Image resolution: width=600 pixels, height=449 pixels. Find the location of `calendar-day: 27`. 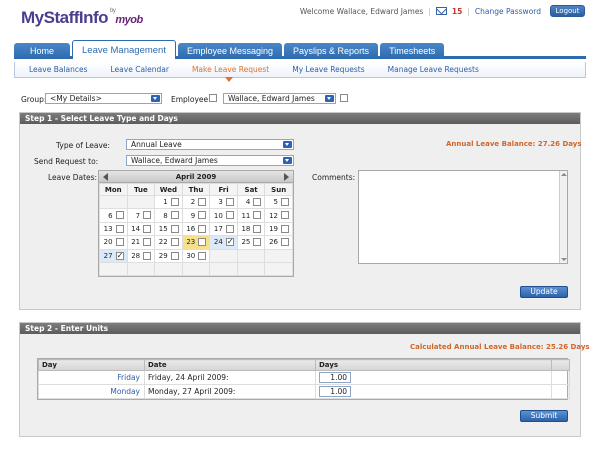

calendar-day: 27 is located at coordinates (113, 255).